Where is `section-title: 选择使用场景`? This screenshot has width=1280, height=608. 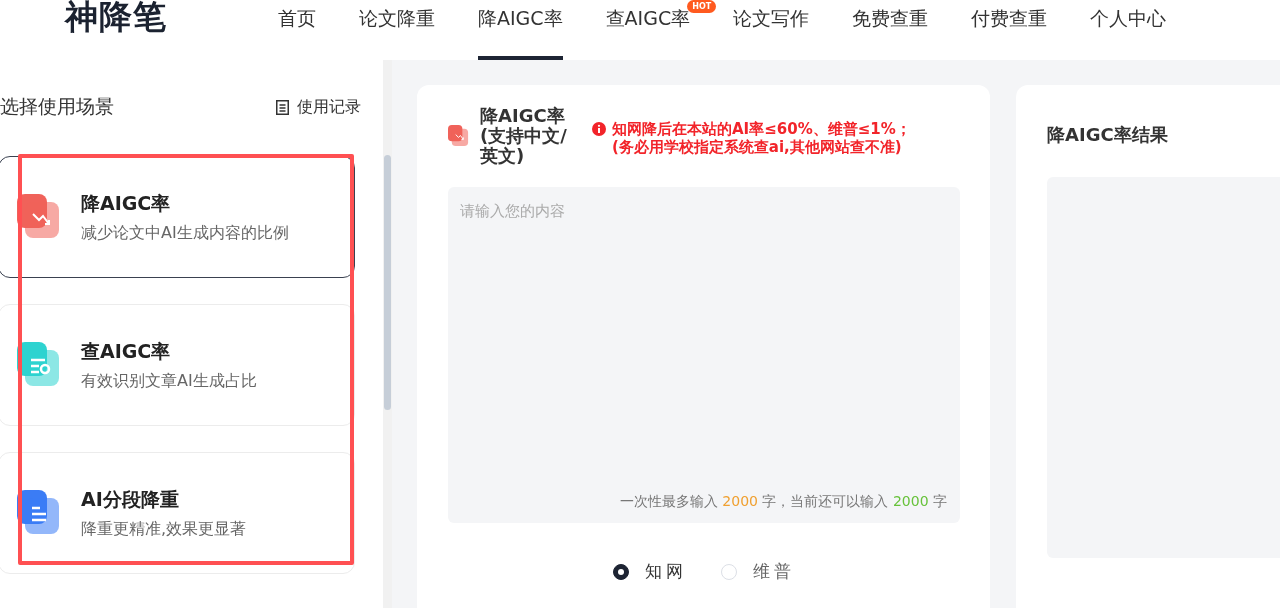 section-title: 选择使用场景 is located at coordinates (57, 106).